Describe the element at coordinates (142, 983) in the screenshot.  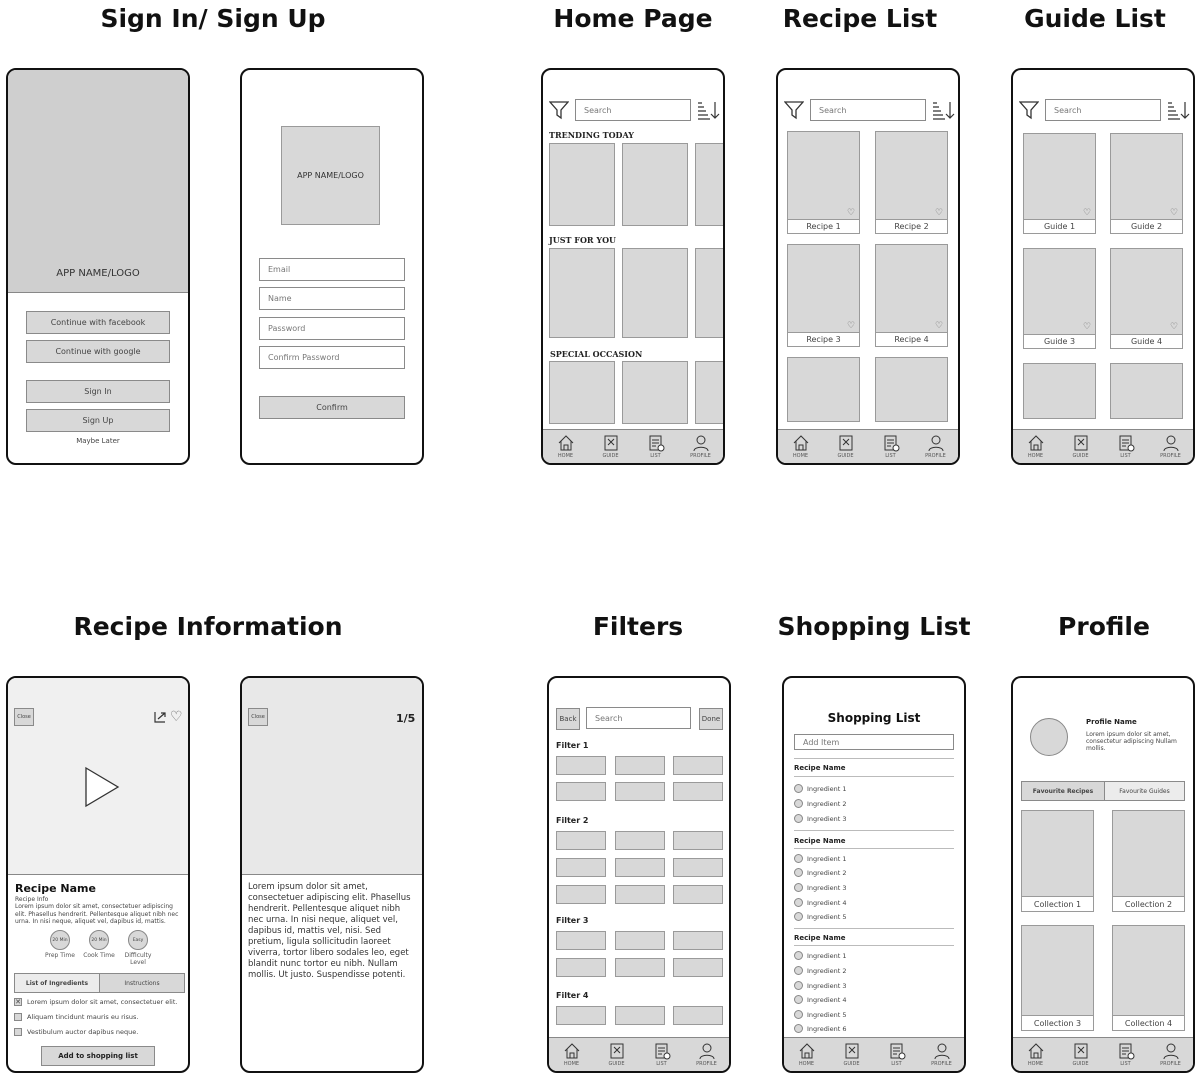
I see `tab-instructions: Instructions` at that location.